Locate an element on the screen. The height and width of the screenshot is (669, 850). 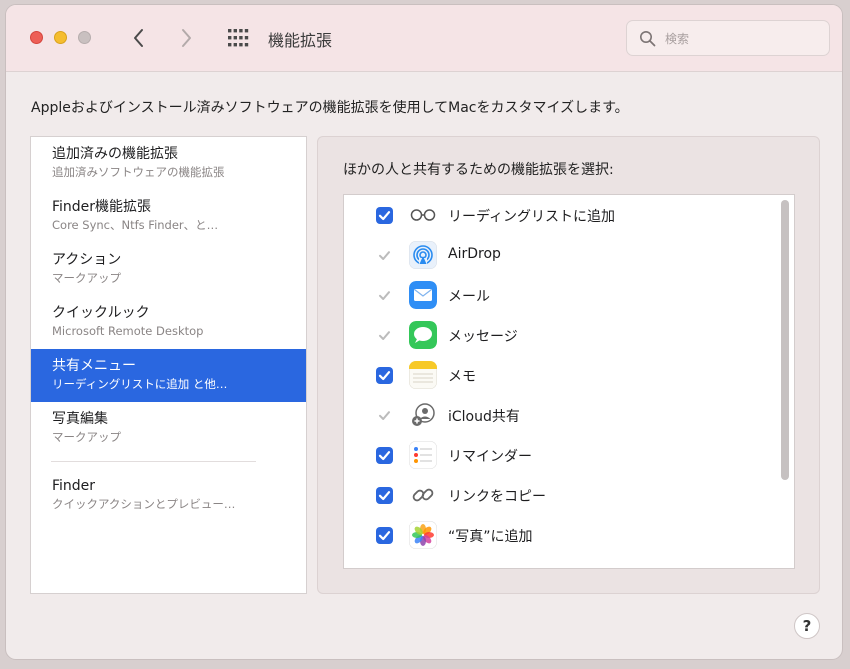
titlebar: 機能拡張 is located at coordinates (424, 38).